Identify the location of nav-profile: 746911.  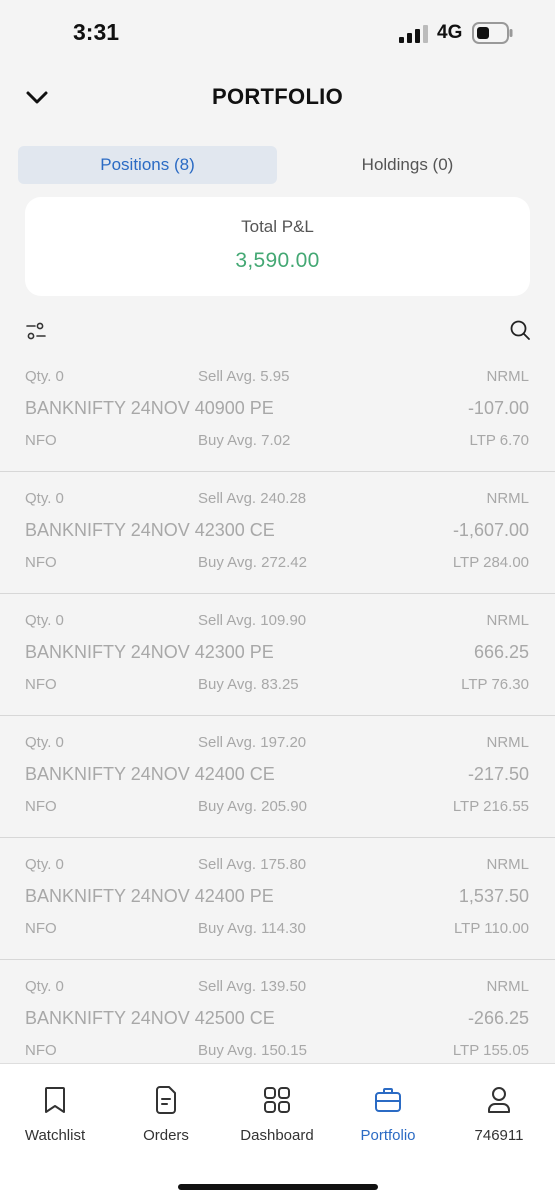
(499, 1114).